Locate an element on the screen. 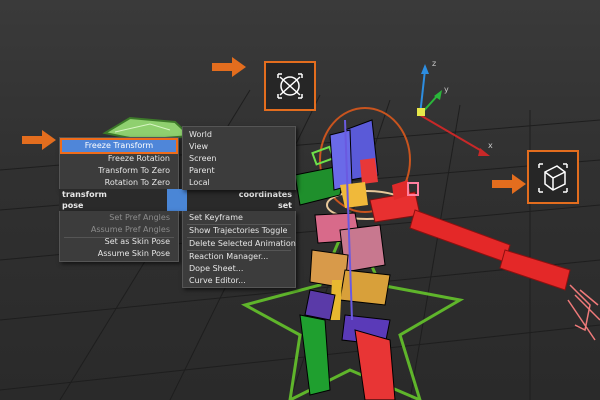  menu-item-rotation-to-zero: Rotation To Zero is located at coordinates (116, 183).